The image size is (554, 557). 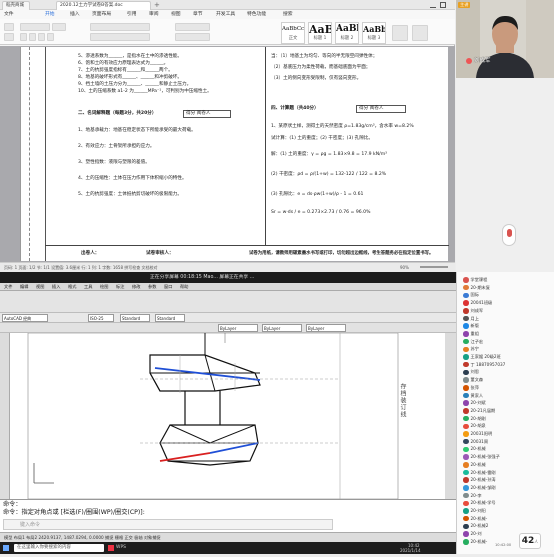 I want to click on participant-row: 苏宁, so click(x=507, y=349).